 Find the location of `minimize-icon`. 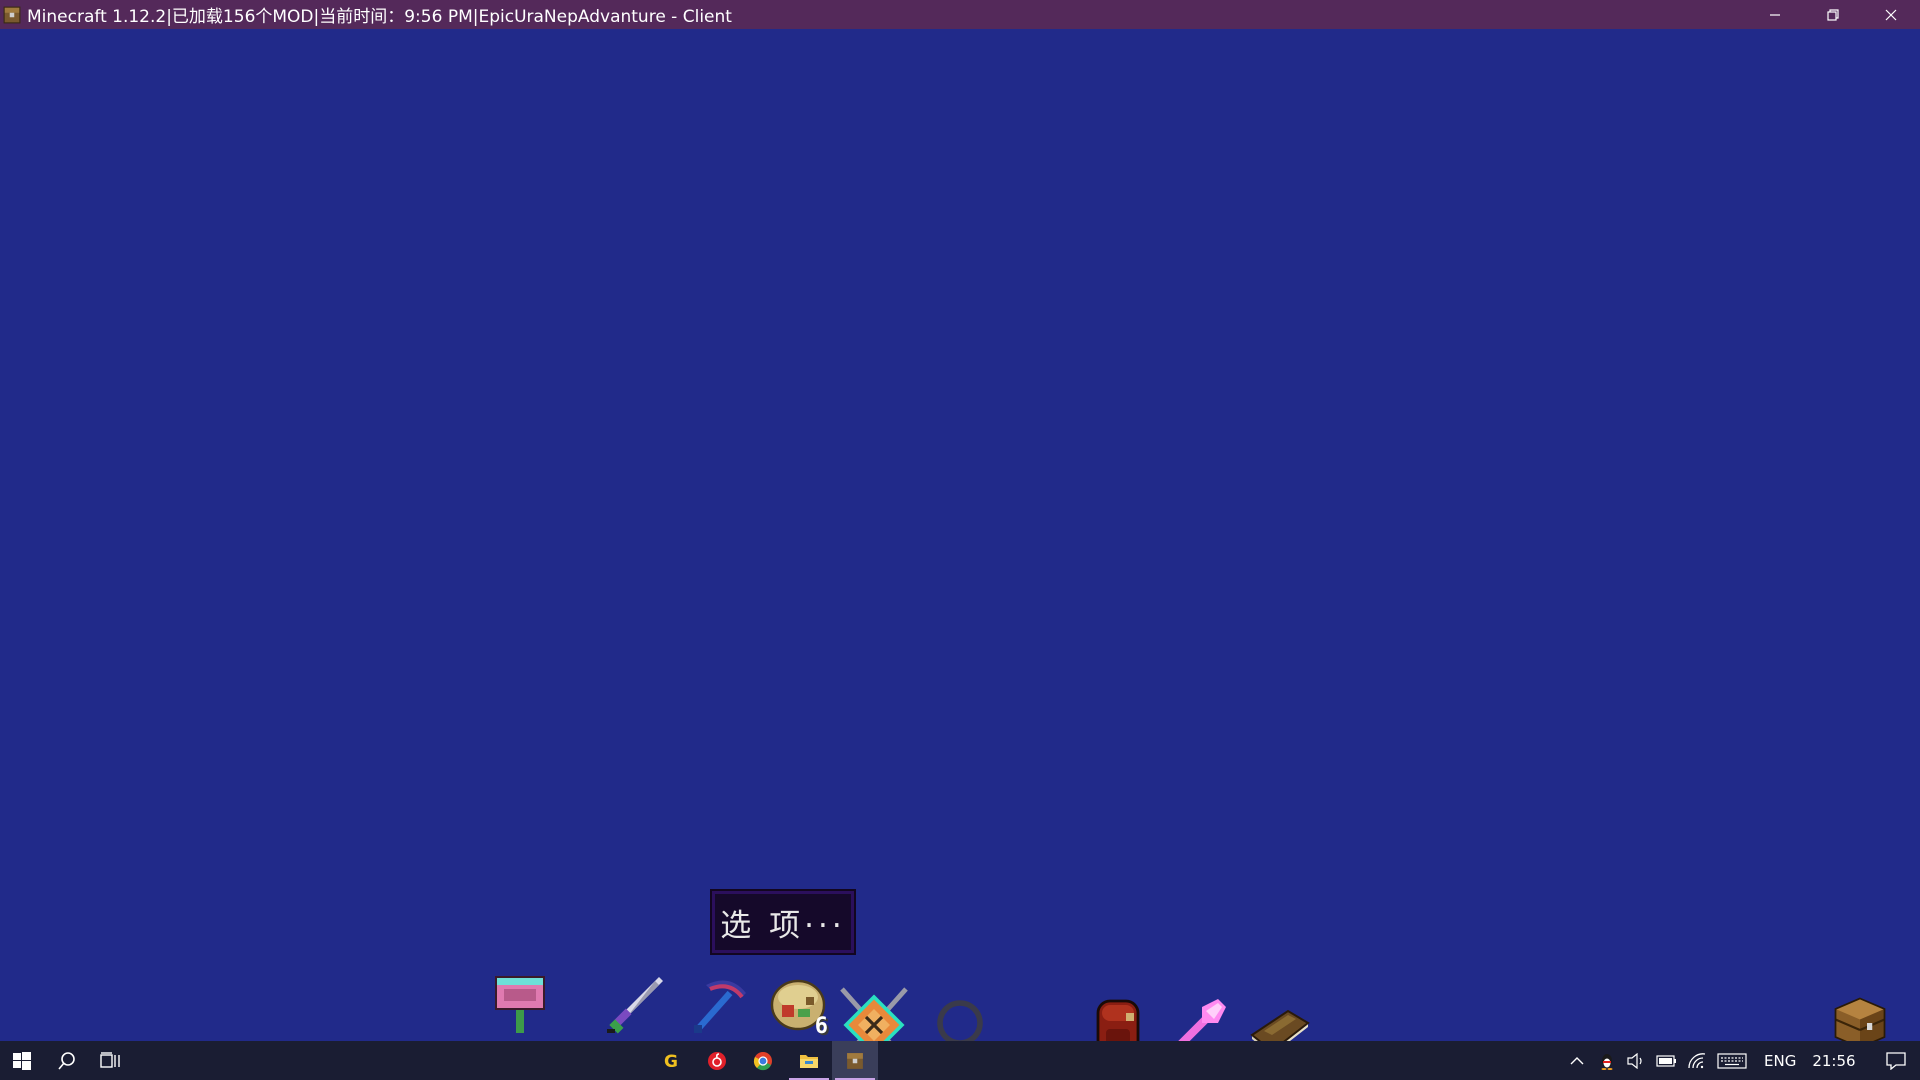

minimize-icon is located at coordinates (1775, 14).